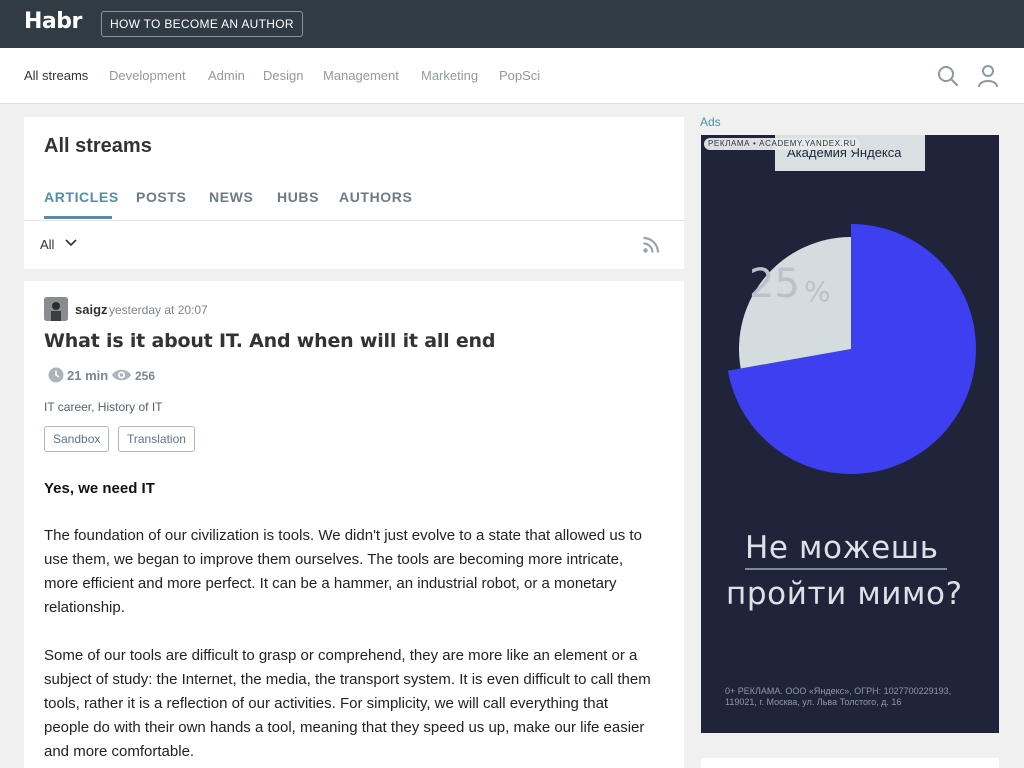 This screenshot has height=768, width=1024. I want to click on nav-item-all-streams: All streams, so click(56, 75).